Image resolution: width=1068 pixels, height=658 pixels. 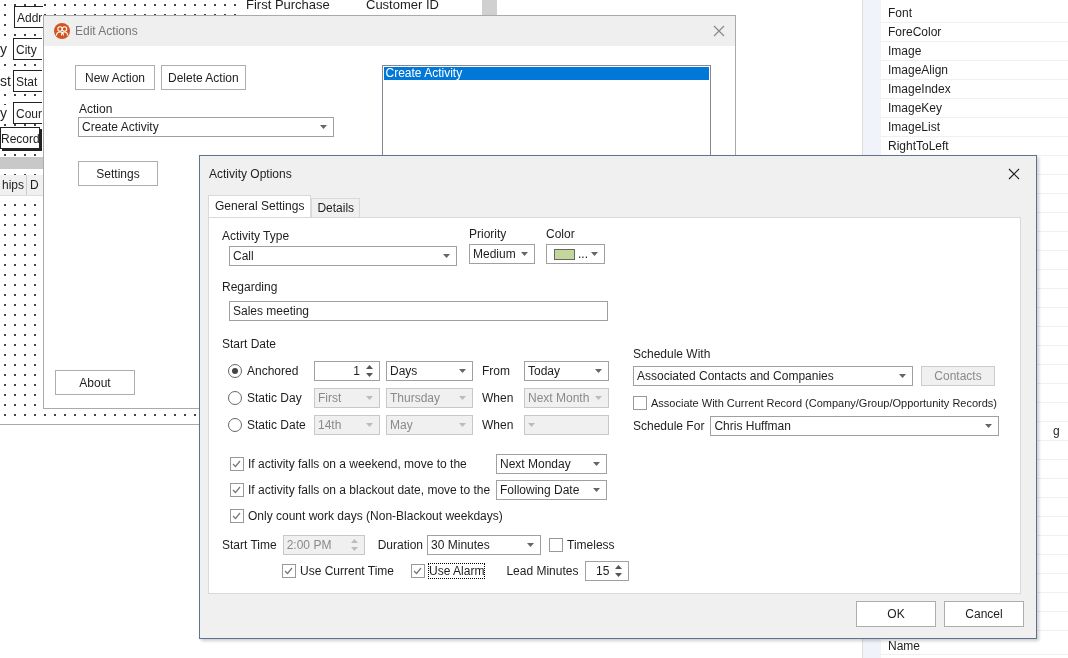 I want to click on about-button: About, so click(x=95, y=382).